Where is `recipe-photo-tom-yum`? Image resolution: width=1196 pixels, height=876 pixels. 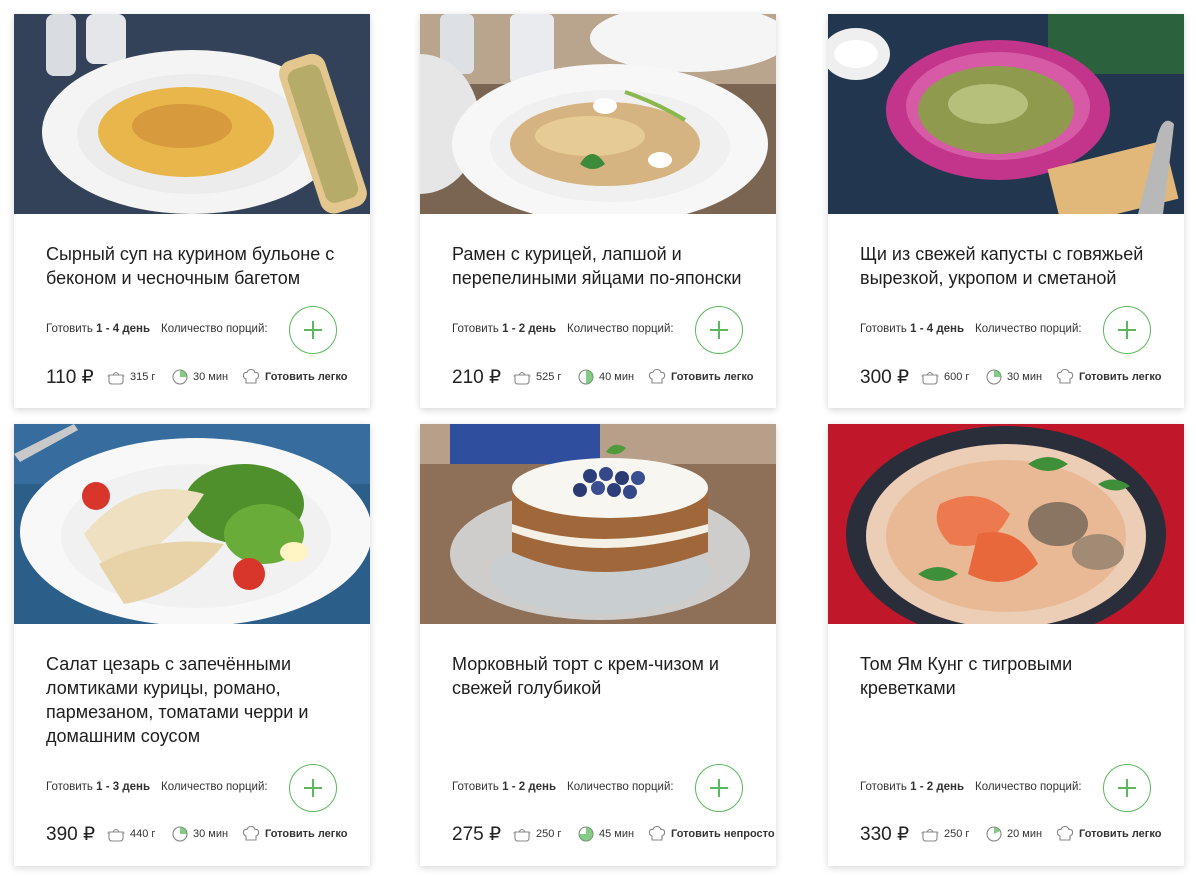 recipe-photo-tom-yum is located at coordinates (1006, 524).